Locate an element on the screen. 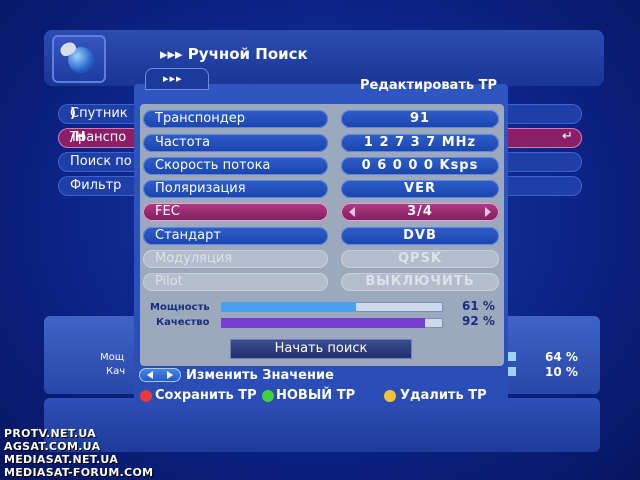 The height and width of the screenshot is (480, 640). field-label-frequency: Частота is located at coordinates (235, 143).